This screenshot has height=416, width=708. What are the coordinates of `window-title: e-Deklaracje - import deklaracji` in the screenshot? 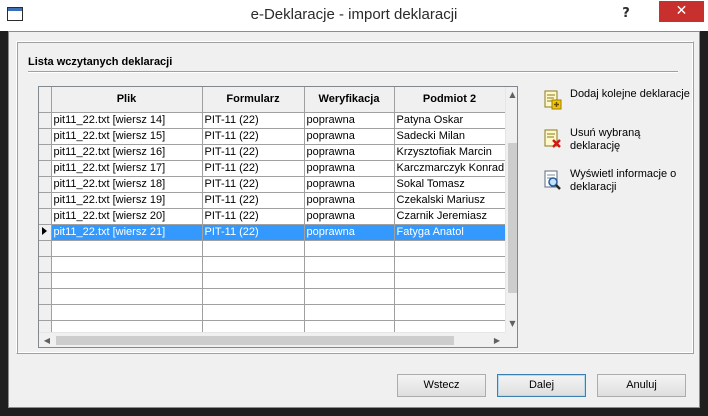 It's located at (354, 14).